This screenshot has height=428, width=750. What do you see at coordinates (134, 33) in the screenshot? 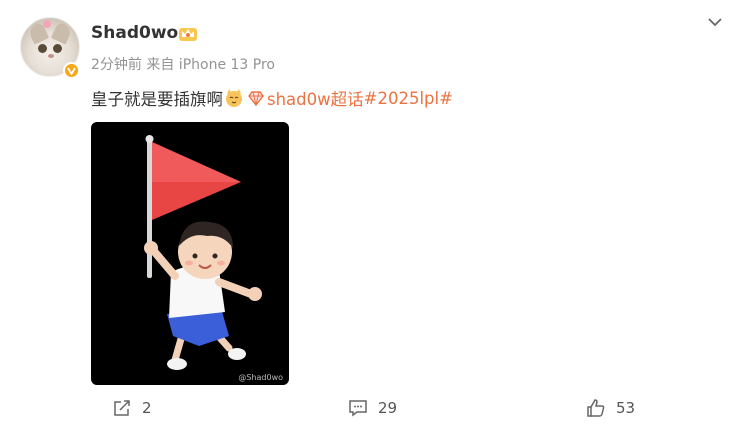
I see `username: Shad0wo` at bounding box center [134, 33].